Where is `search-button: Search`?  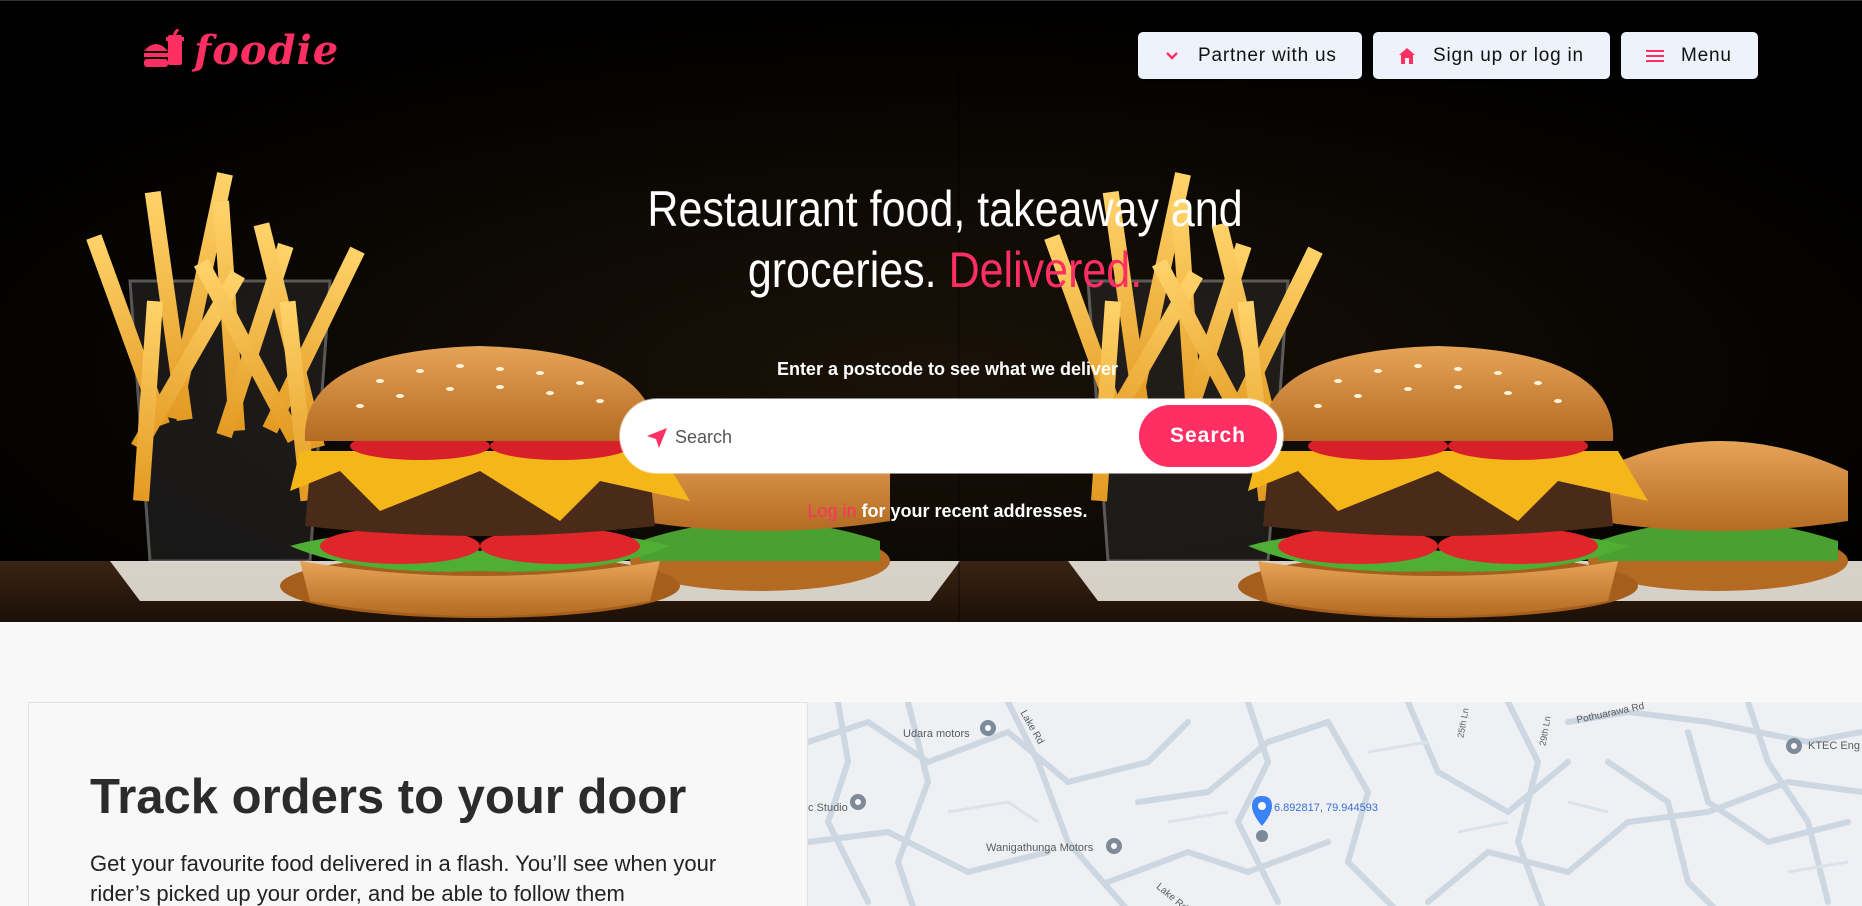 search-button: Search is located at coordinates (1208, 436).